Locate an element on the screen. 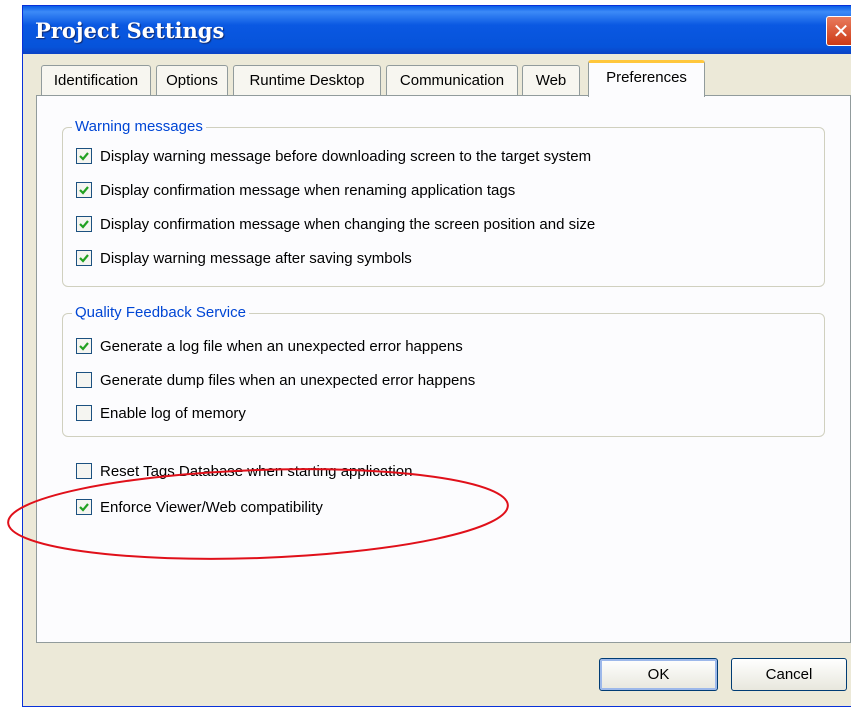  tab-preferences: Preferences is located at coordinates (646, 78).